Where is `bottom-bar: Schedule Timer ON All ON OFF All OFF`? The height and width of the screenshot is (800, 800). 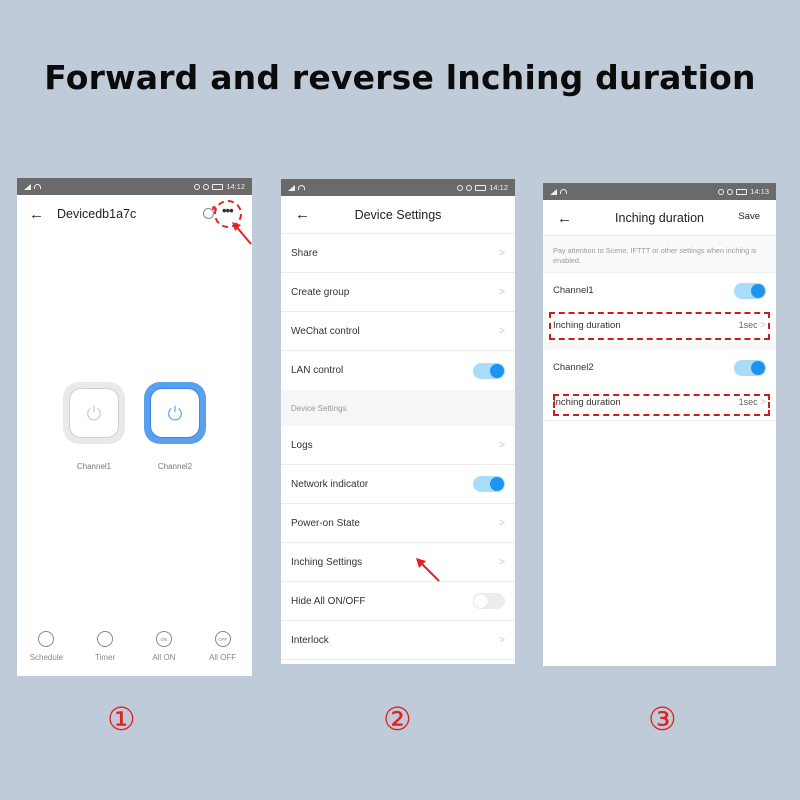 bottom-bar: Schedule Timer ON All ON OFF All OFF is located at coordinates (134, 646).